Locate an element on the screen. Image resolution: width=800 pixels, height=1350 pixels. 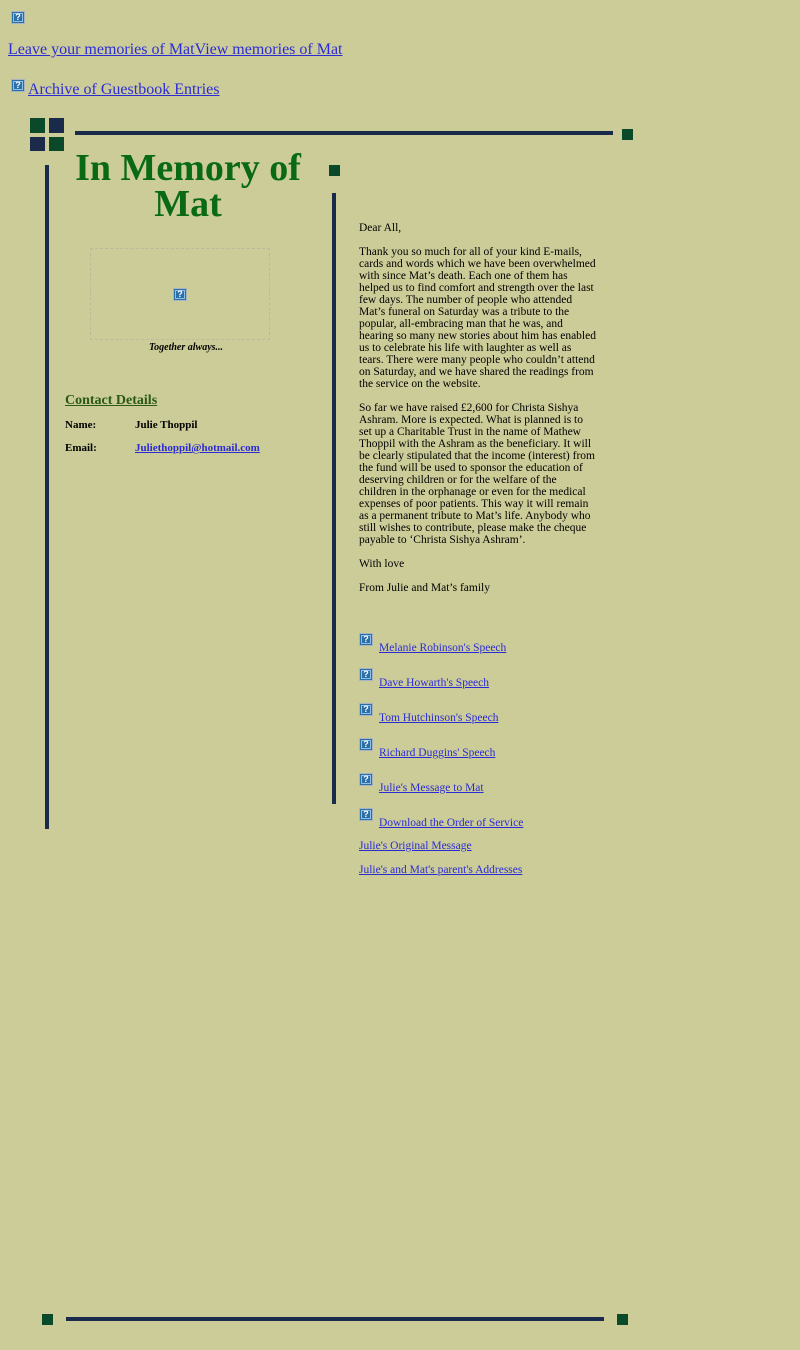
speech-link-tom: Tom Hutchinson's Speech is located at coordinates (438, 718).